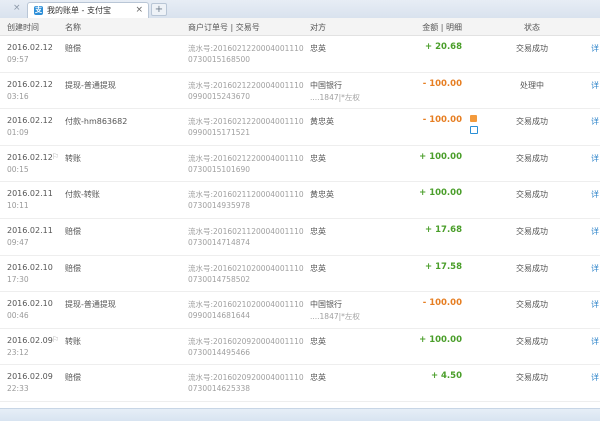 The width and height of the screenshot is (600, 421). I want to click on column-header-party: 对方, so click(318, 27).